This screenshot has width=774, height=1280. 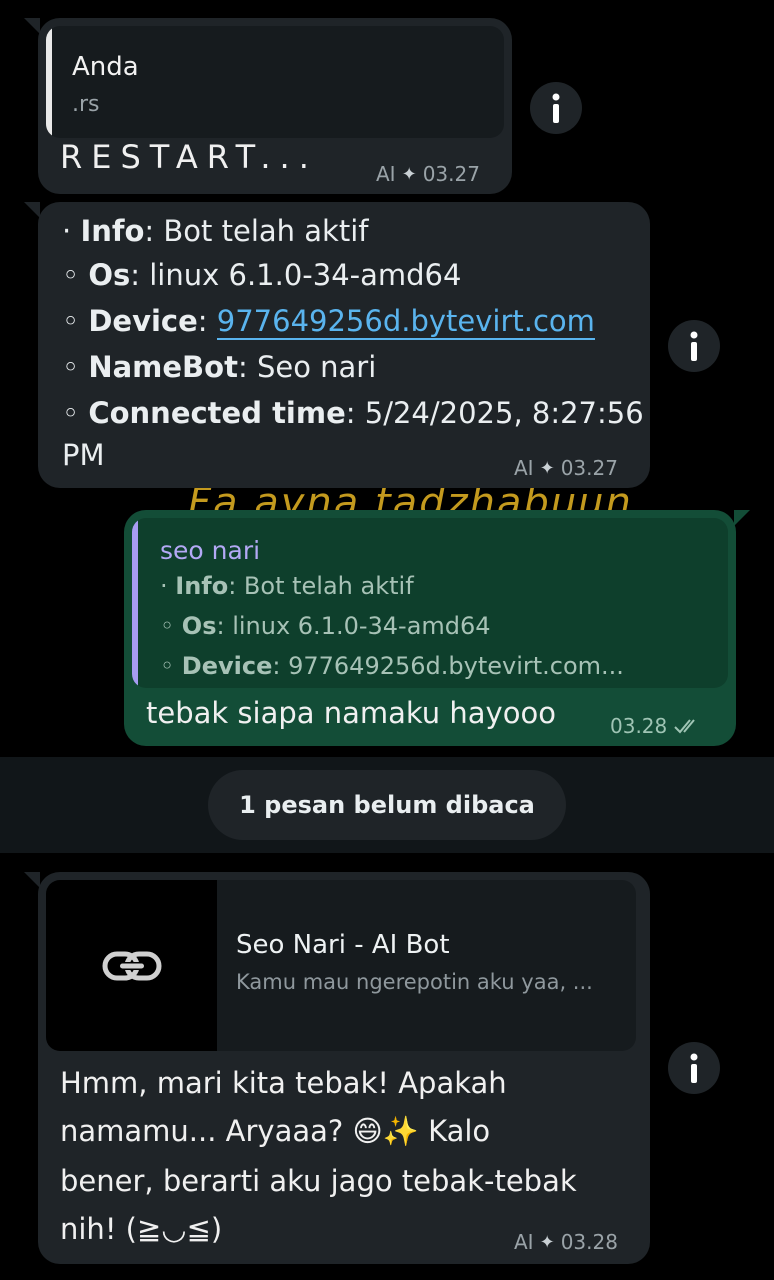 What do you see at coordinates (351, 713) in the screenshot?
I see `message-text: tebak siapa namaku hayooo` at bounding box center [351, 713].